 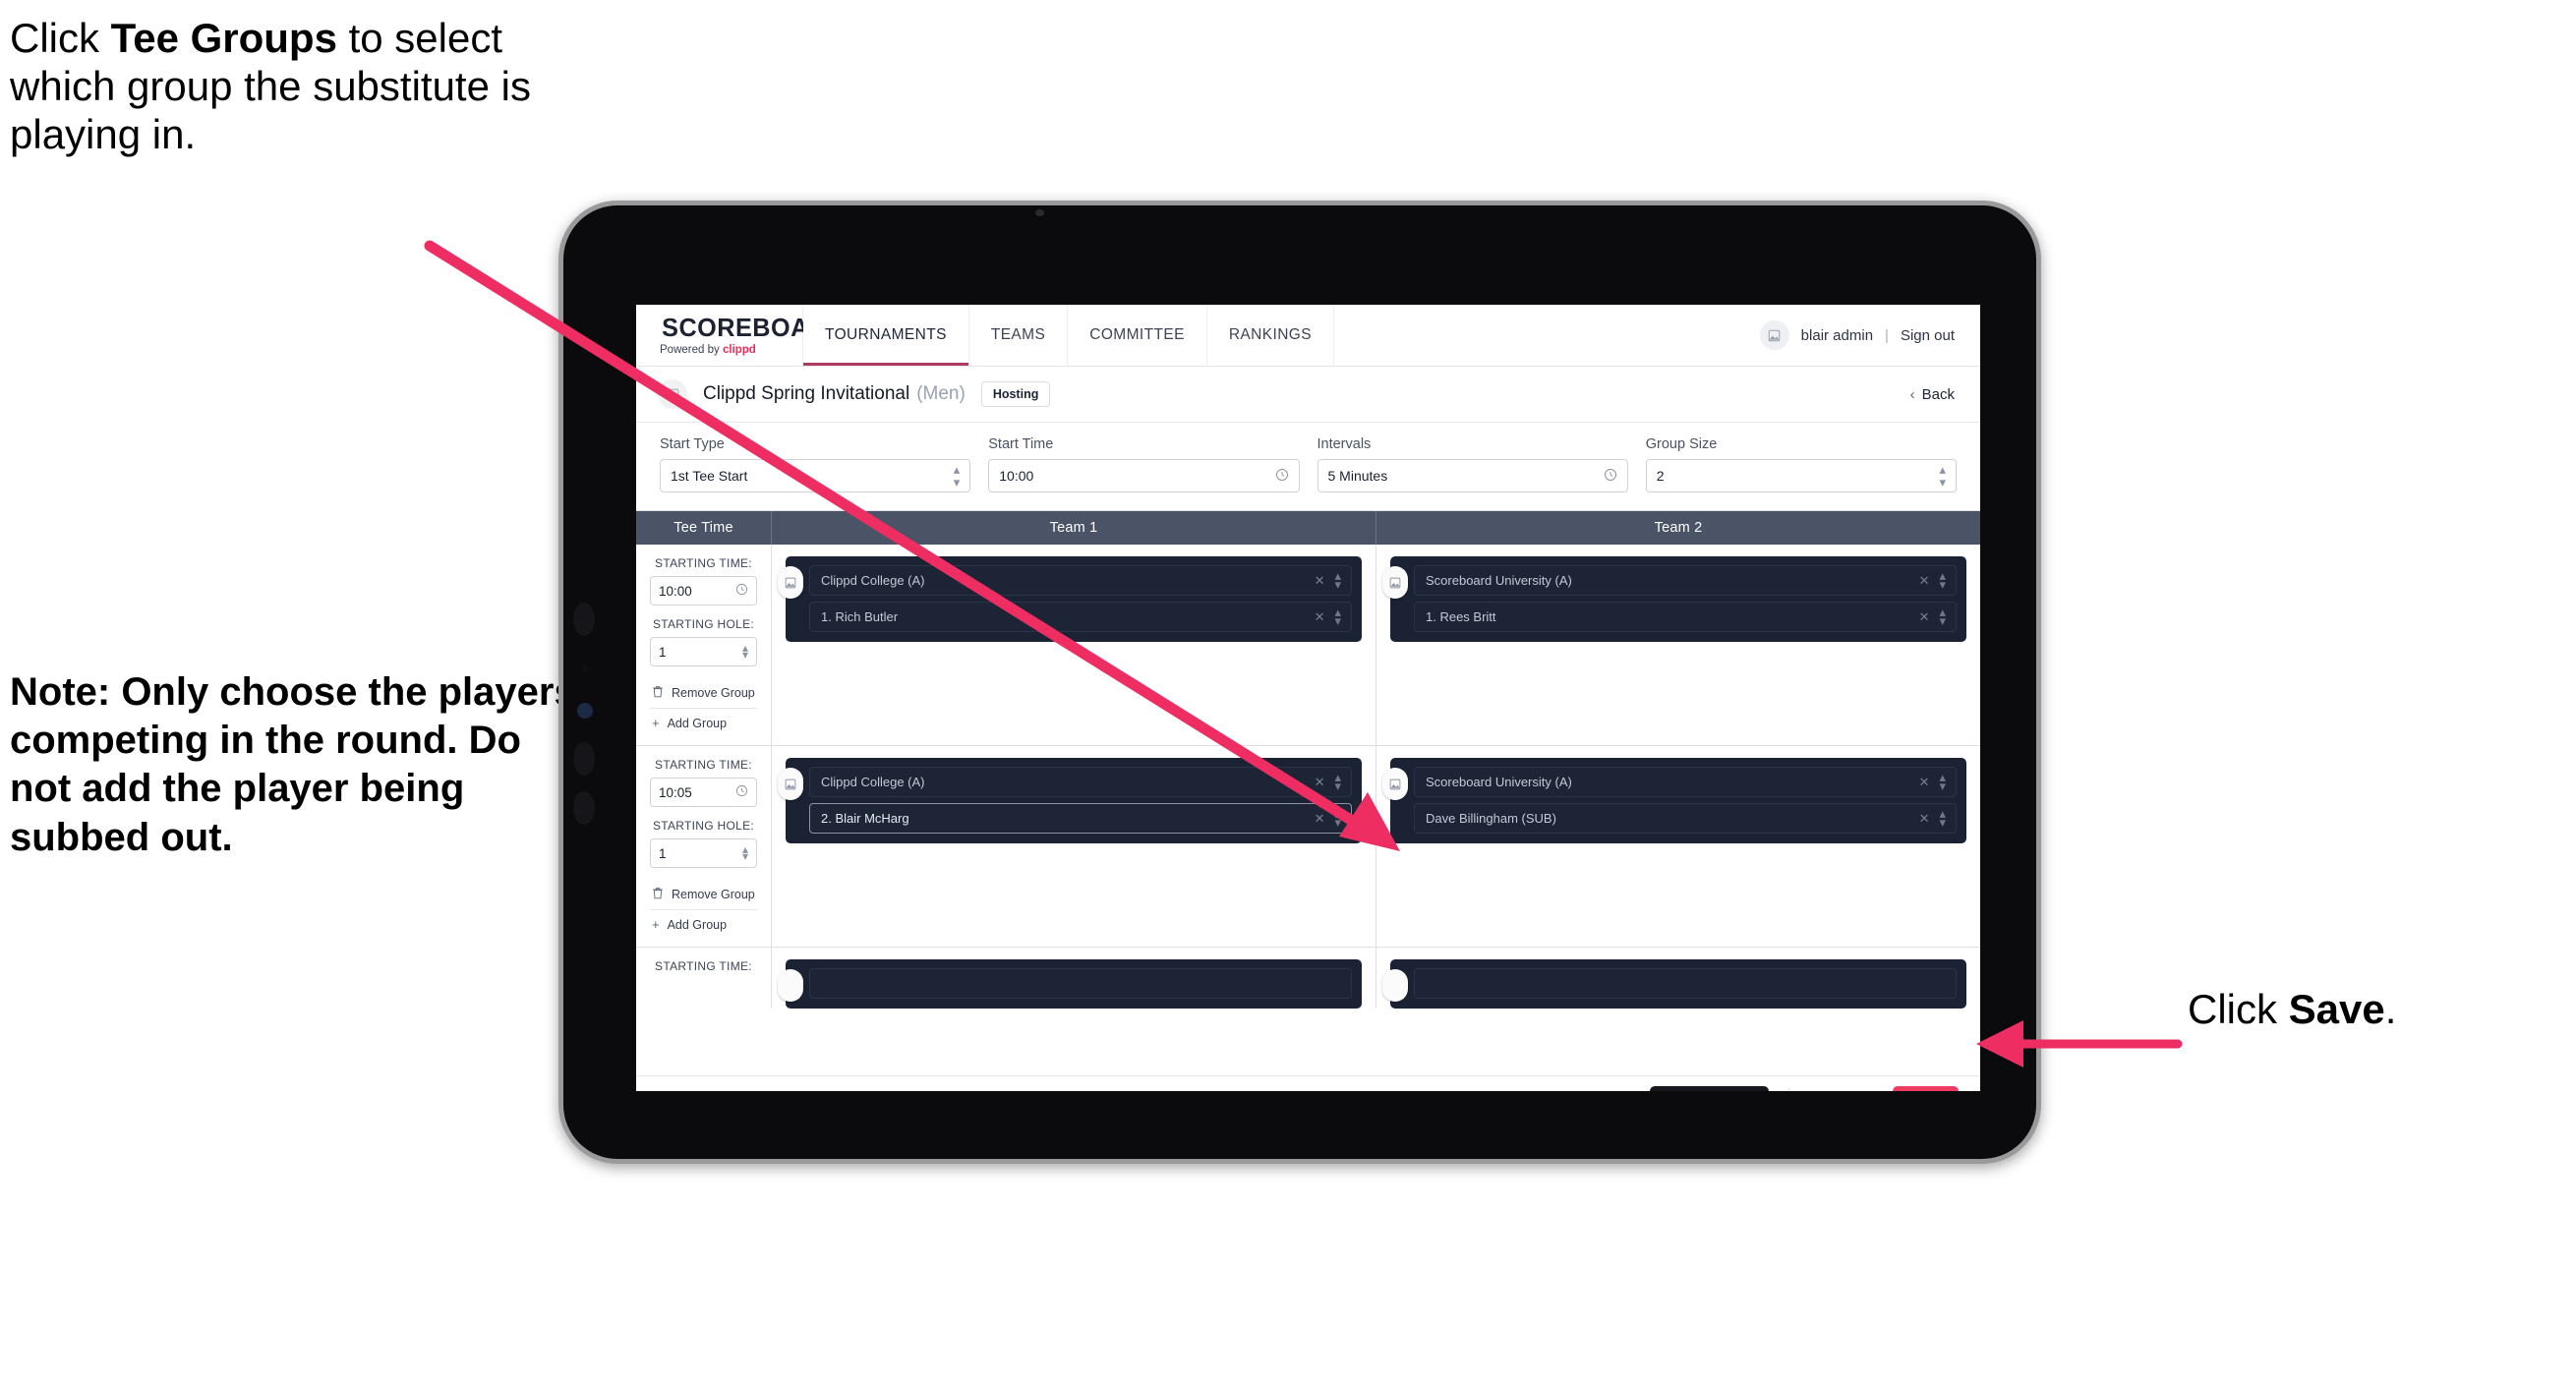 I want to click on add-group-label: Add Group, so click(x=697, y=925).